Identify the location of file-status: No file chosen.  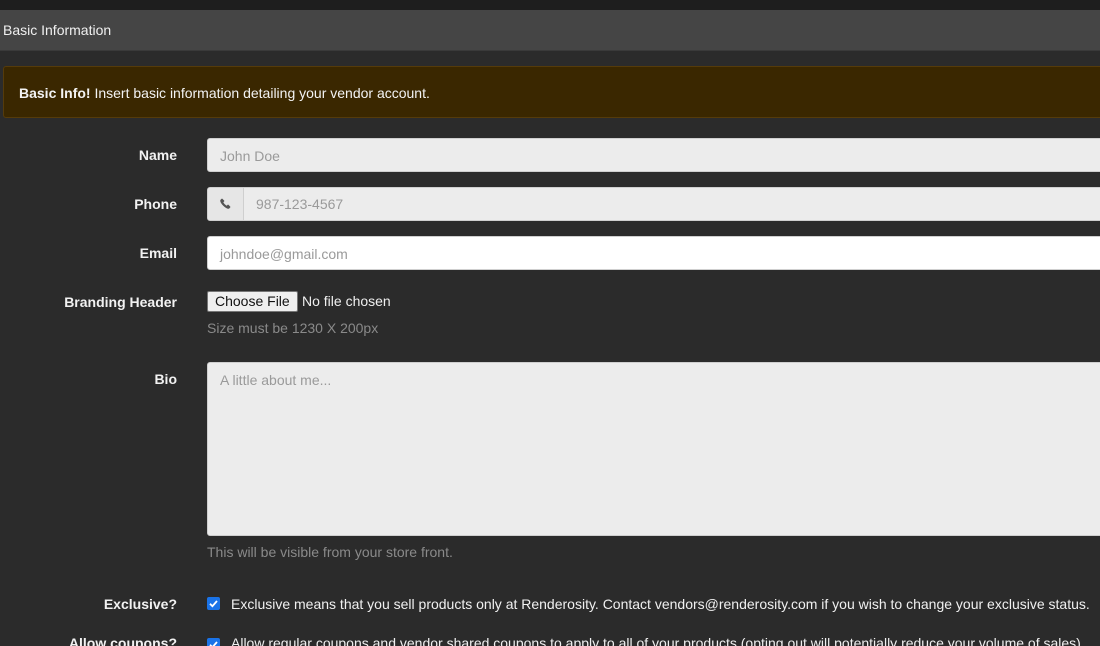
(346, 301).